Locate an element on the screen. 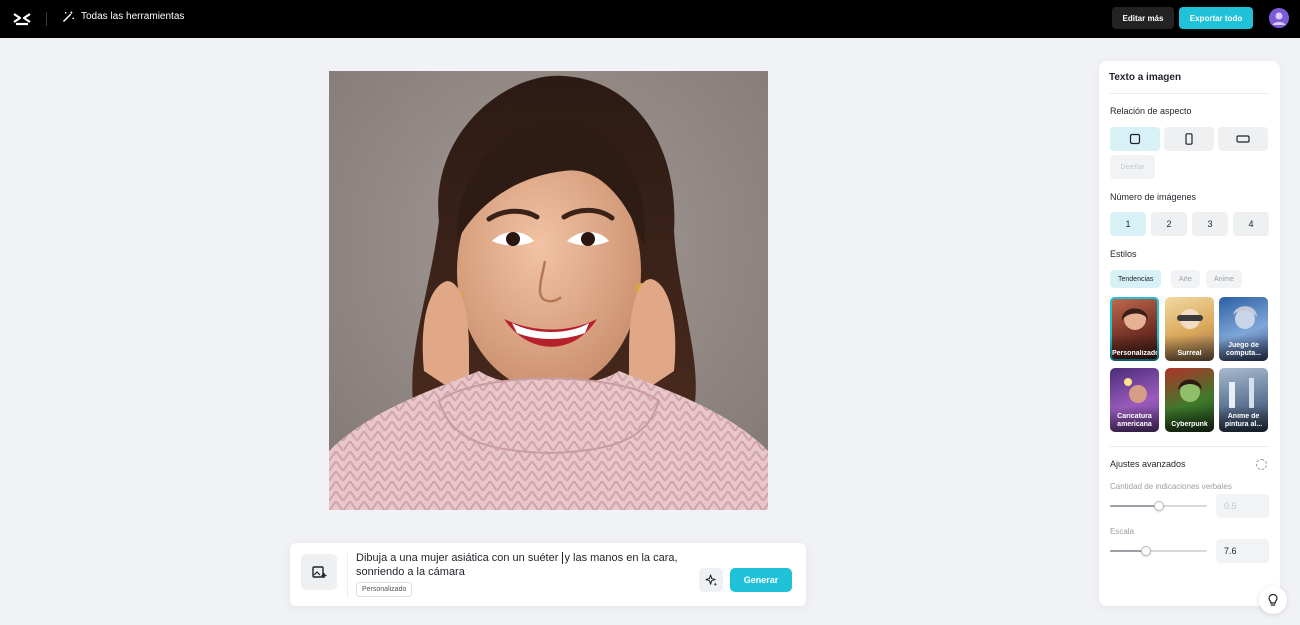  prompt-weight-thumb is located at coordinates (1159, 506).